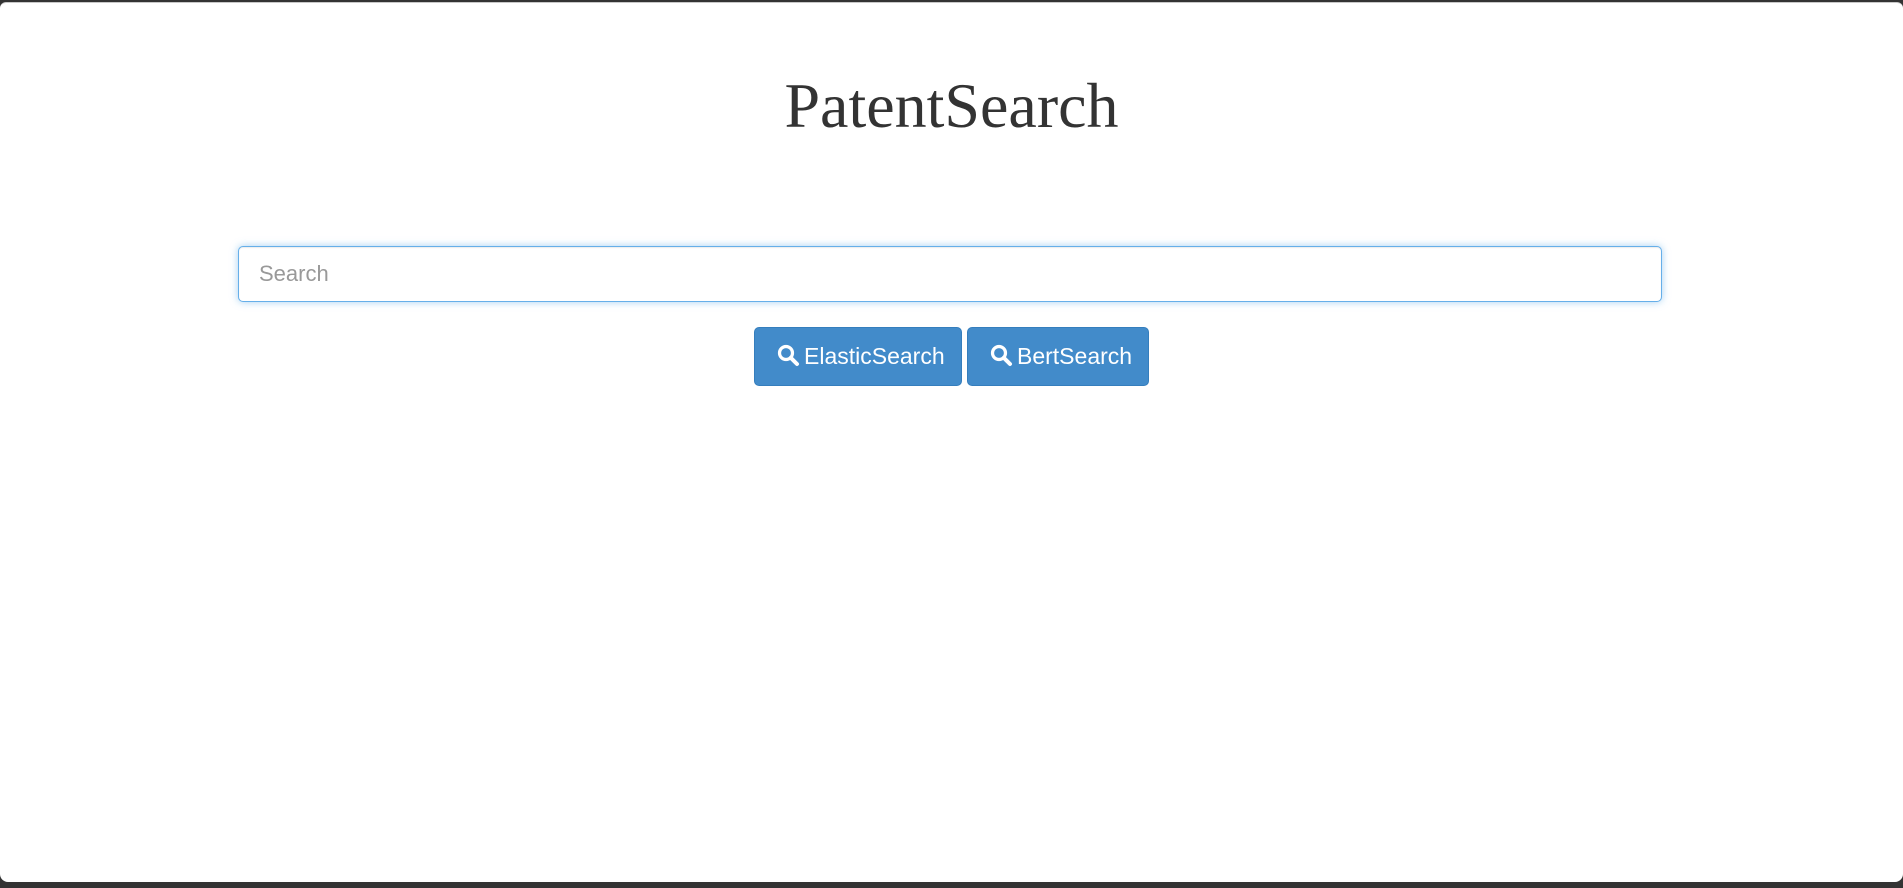  I want to click on elasticsearch-button: ElasticSearch, so click(858, 356).